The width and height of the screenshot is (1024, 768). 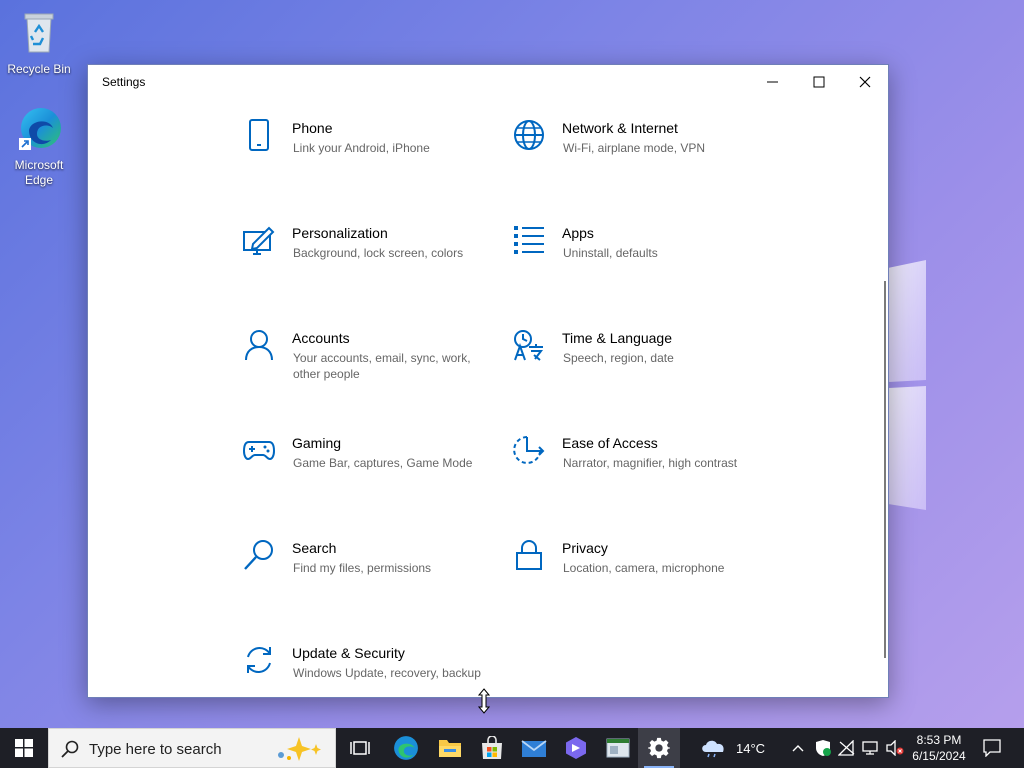 I want to click on desktop-icon-edge: Microsoft Edge, so click(x=39, y=146).